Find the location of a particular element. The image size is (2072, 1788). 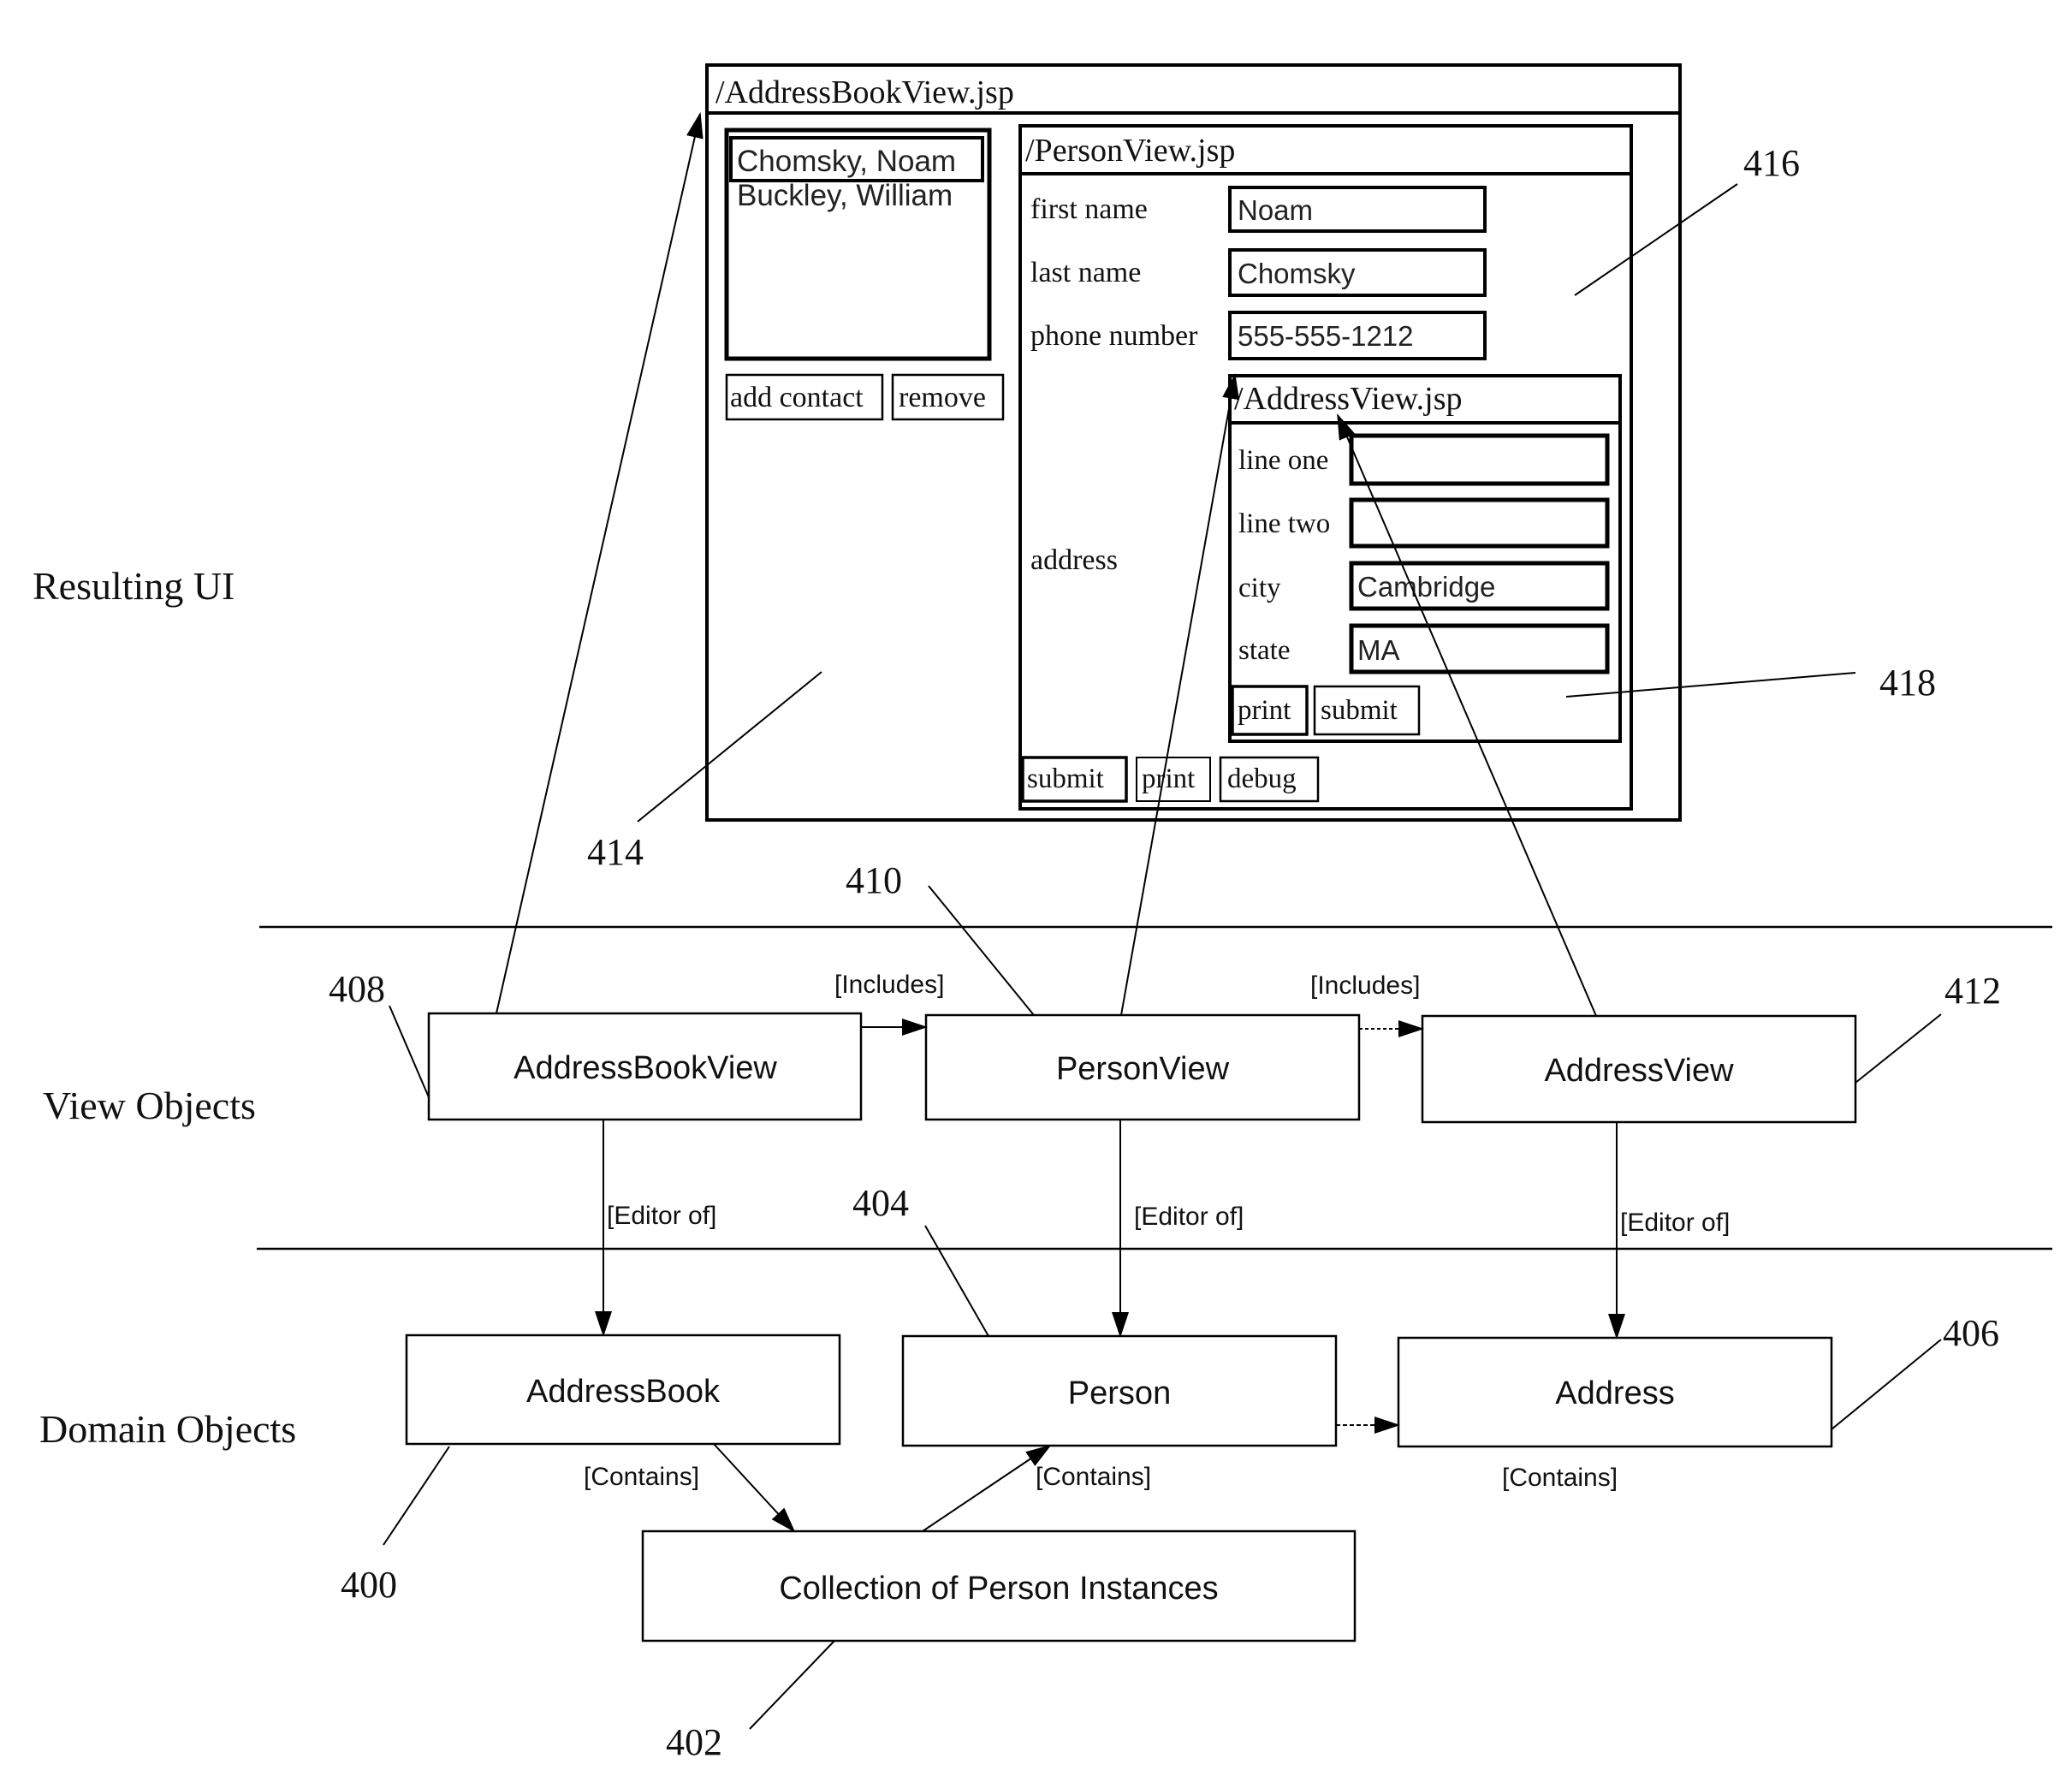

ref-402: 402 is located at coordinates (694, 1742).